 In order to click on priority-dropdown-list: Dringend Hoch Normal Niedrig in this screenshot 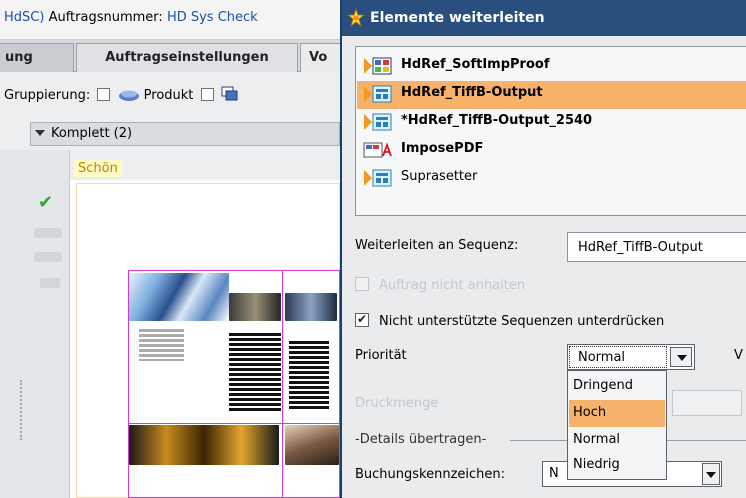, I will do `click(617, 425)`.